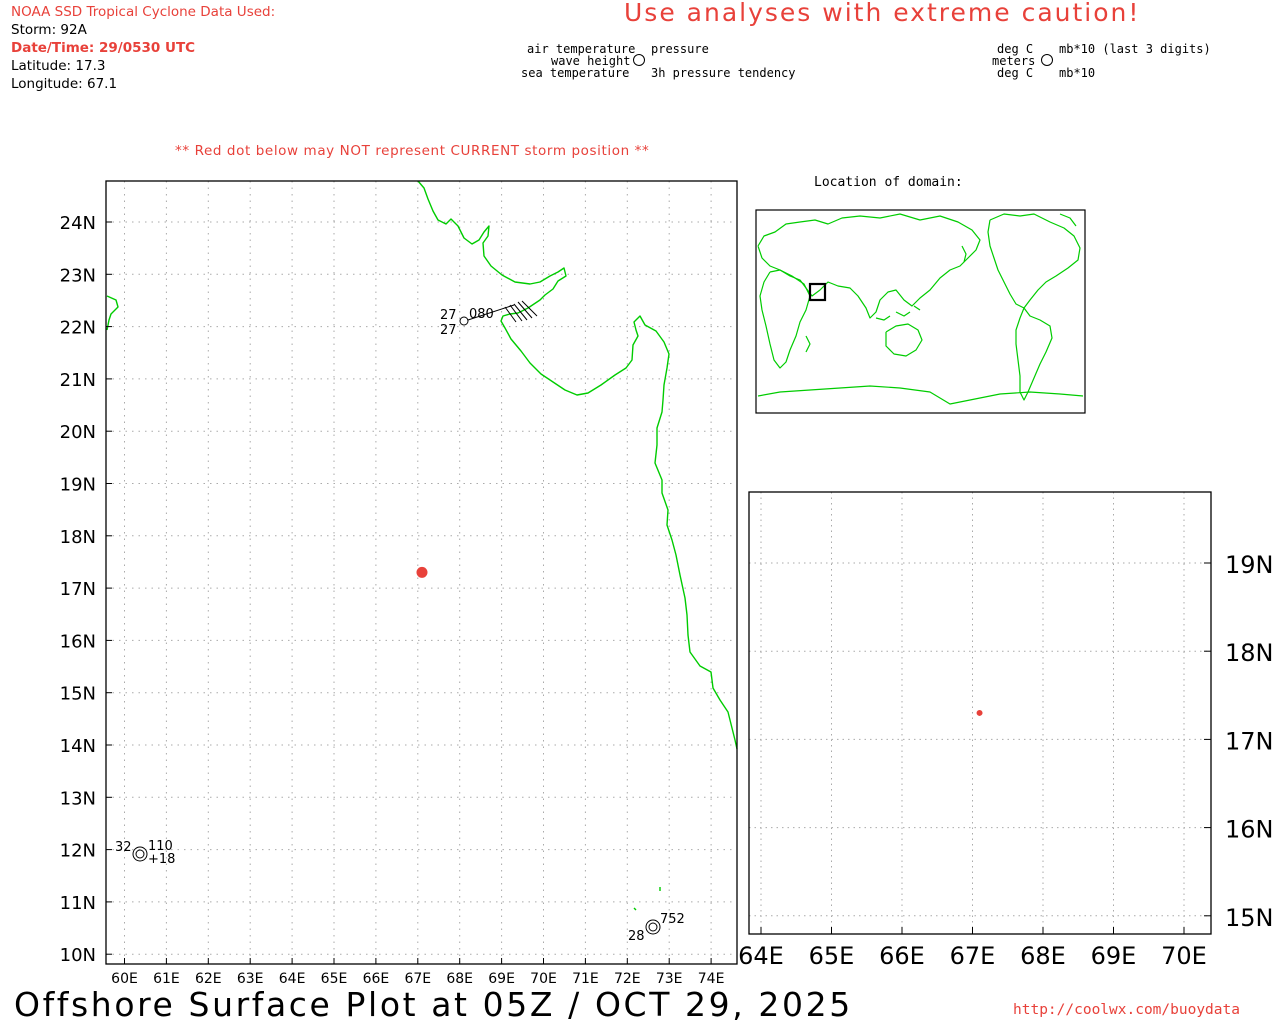  What do you see at coordinates (78, 903) in the screenshot?
I see `main-lat-label: 11N` at bounding box center [78, 903].